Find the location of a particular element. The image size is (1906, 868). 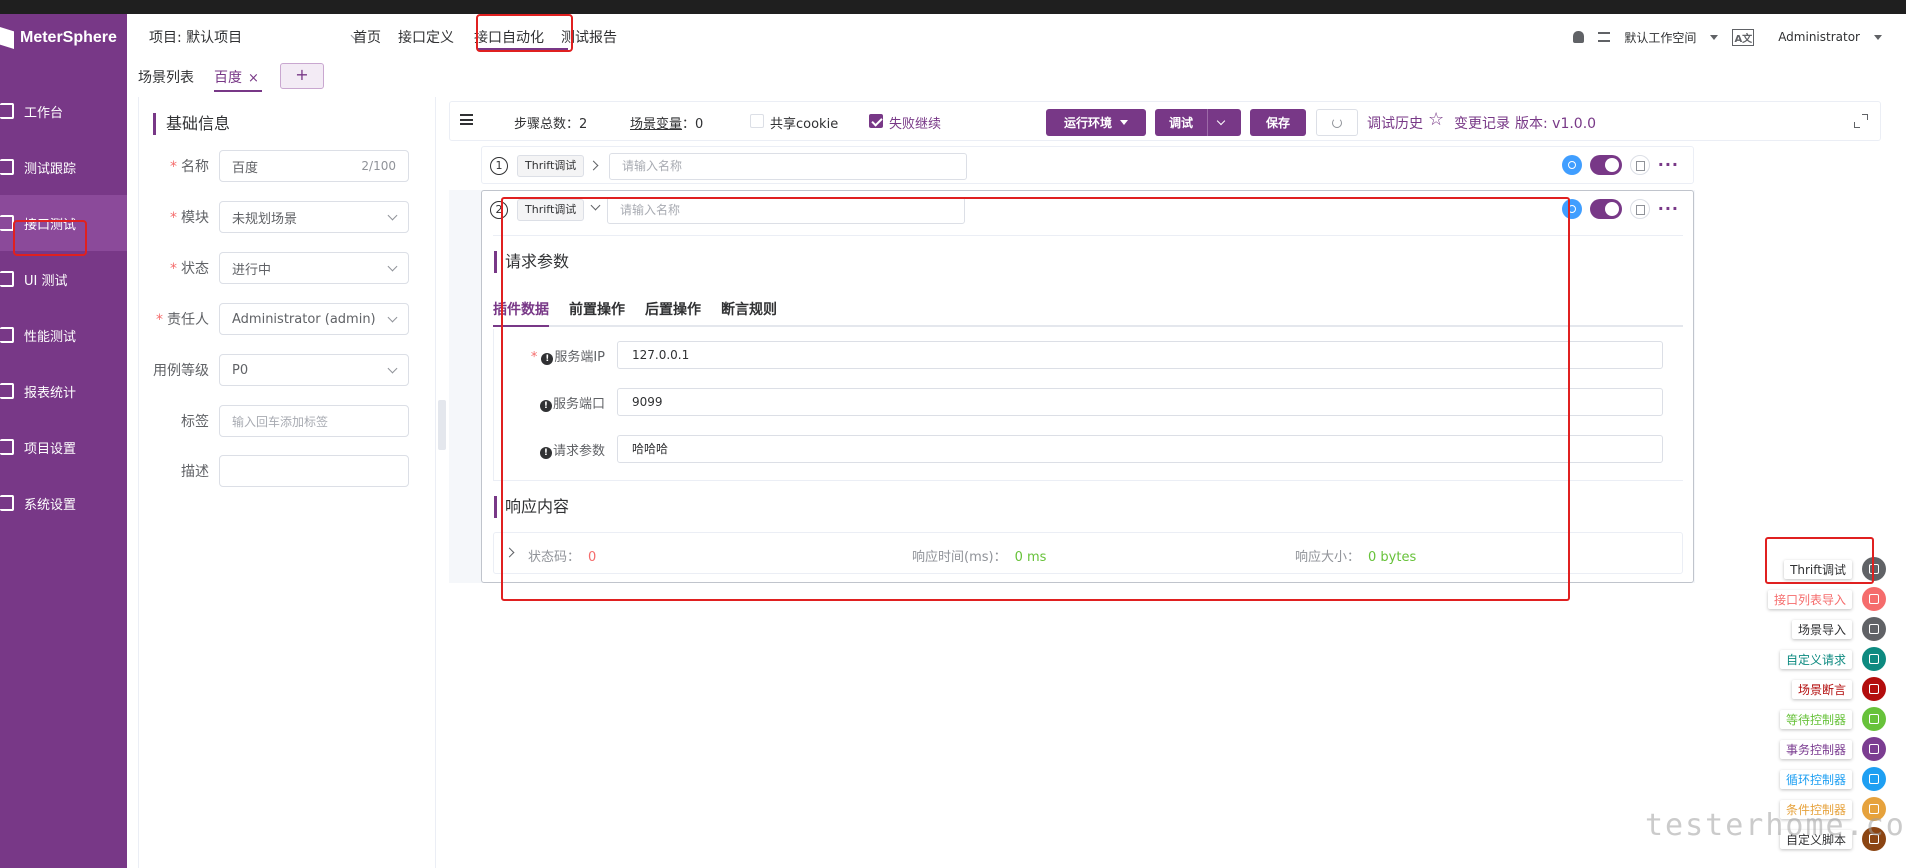

form-row-module: * 模块 未规划场景 is located at coordinates (274, 217).